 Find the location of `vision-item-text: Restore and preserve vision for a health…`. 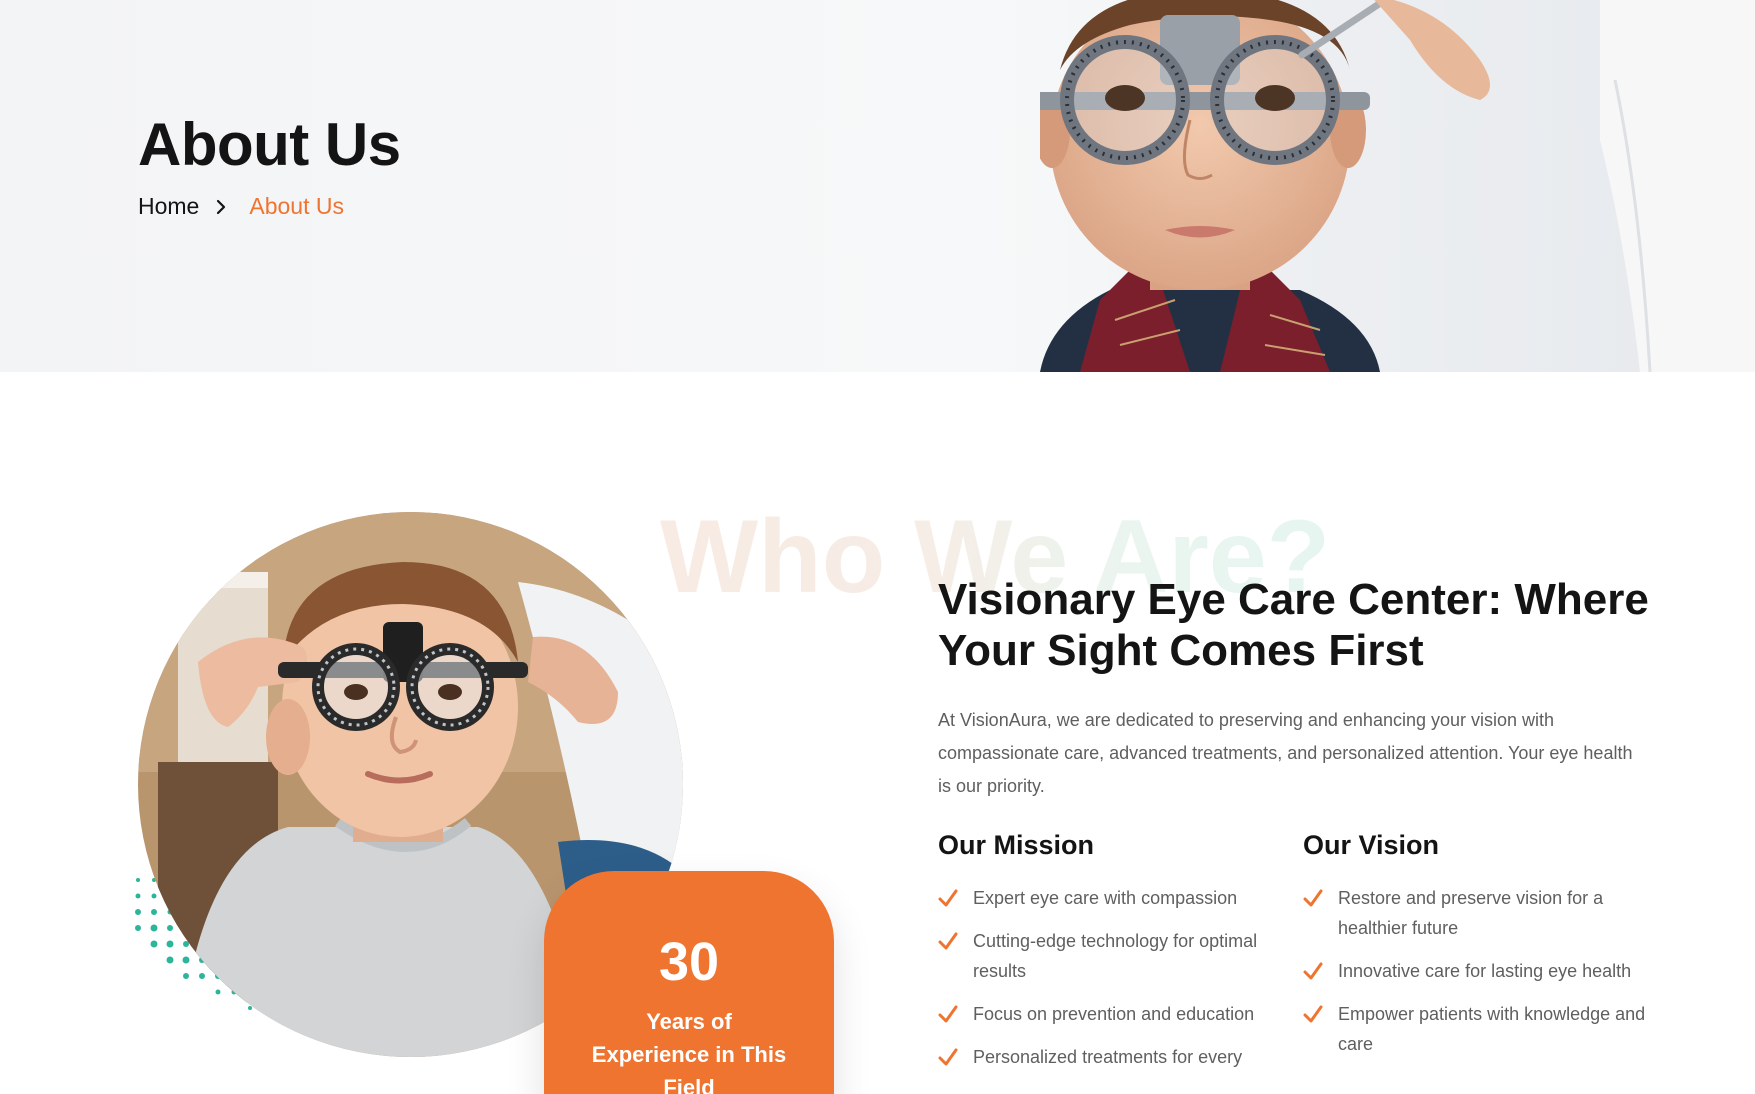

vision-item-text: Restore and preserve vision for a health… is located at coordinates (1471, 913).